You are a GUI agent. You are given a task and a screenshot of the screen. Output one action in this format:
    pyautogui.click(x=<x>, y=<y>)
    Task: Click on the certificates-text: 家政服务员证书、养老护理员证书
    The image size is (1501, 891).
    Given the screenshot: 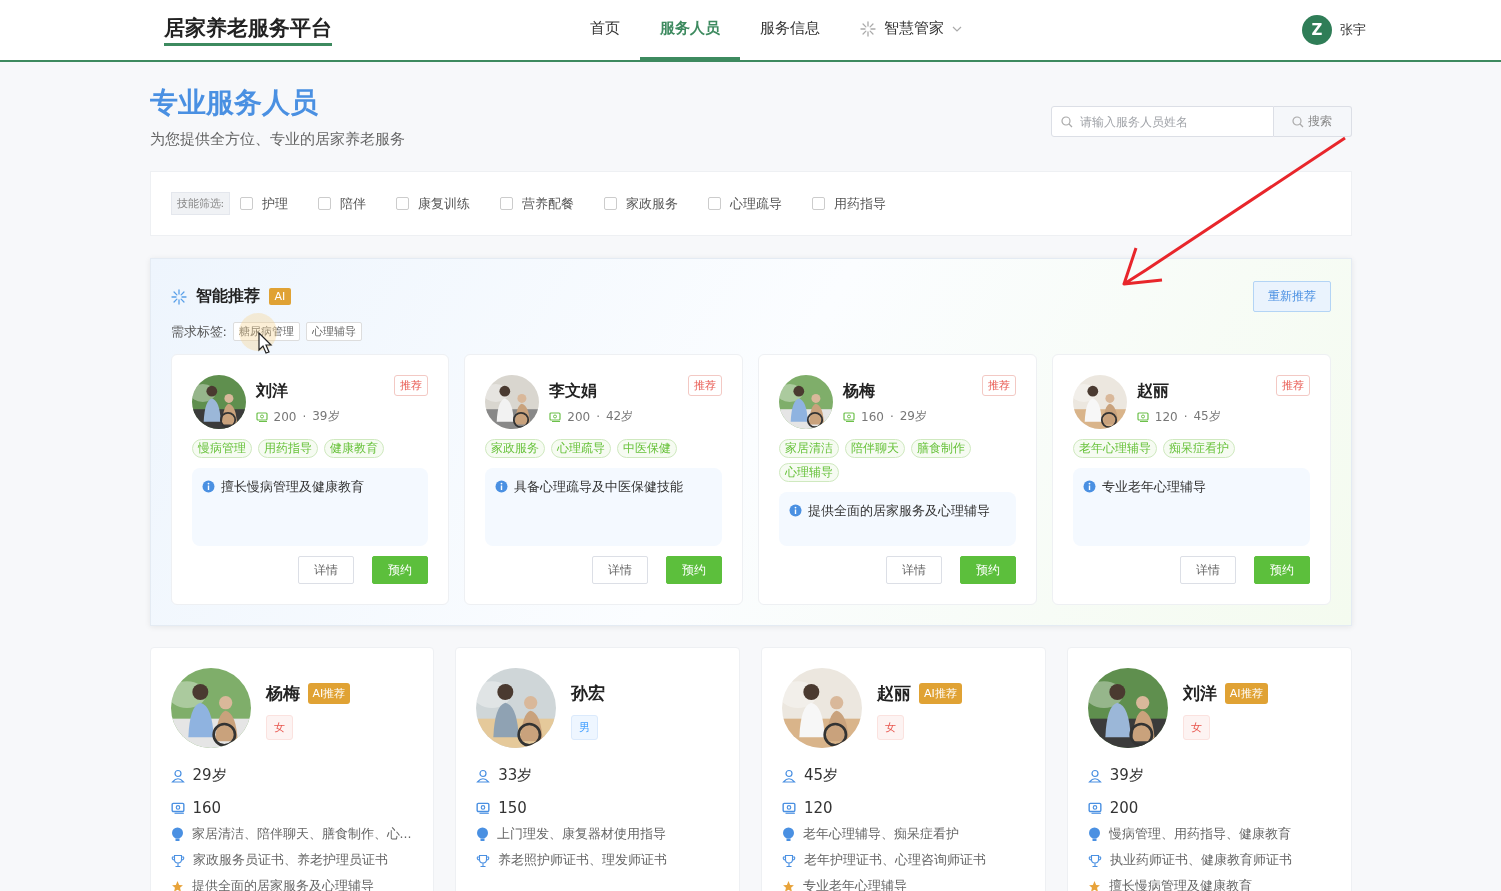 What is the action you would take?
    pyautogui.click(x=290, y=860)
    